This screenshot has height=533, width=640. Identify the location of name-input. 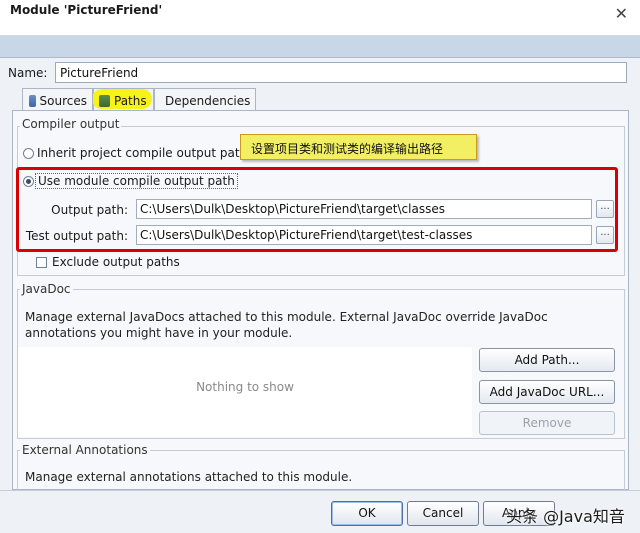
(341, 72).